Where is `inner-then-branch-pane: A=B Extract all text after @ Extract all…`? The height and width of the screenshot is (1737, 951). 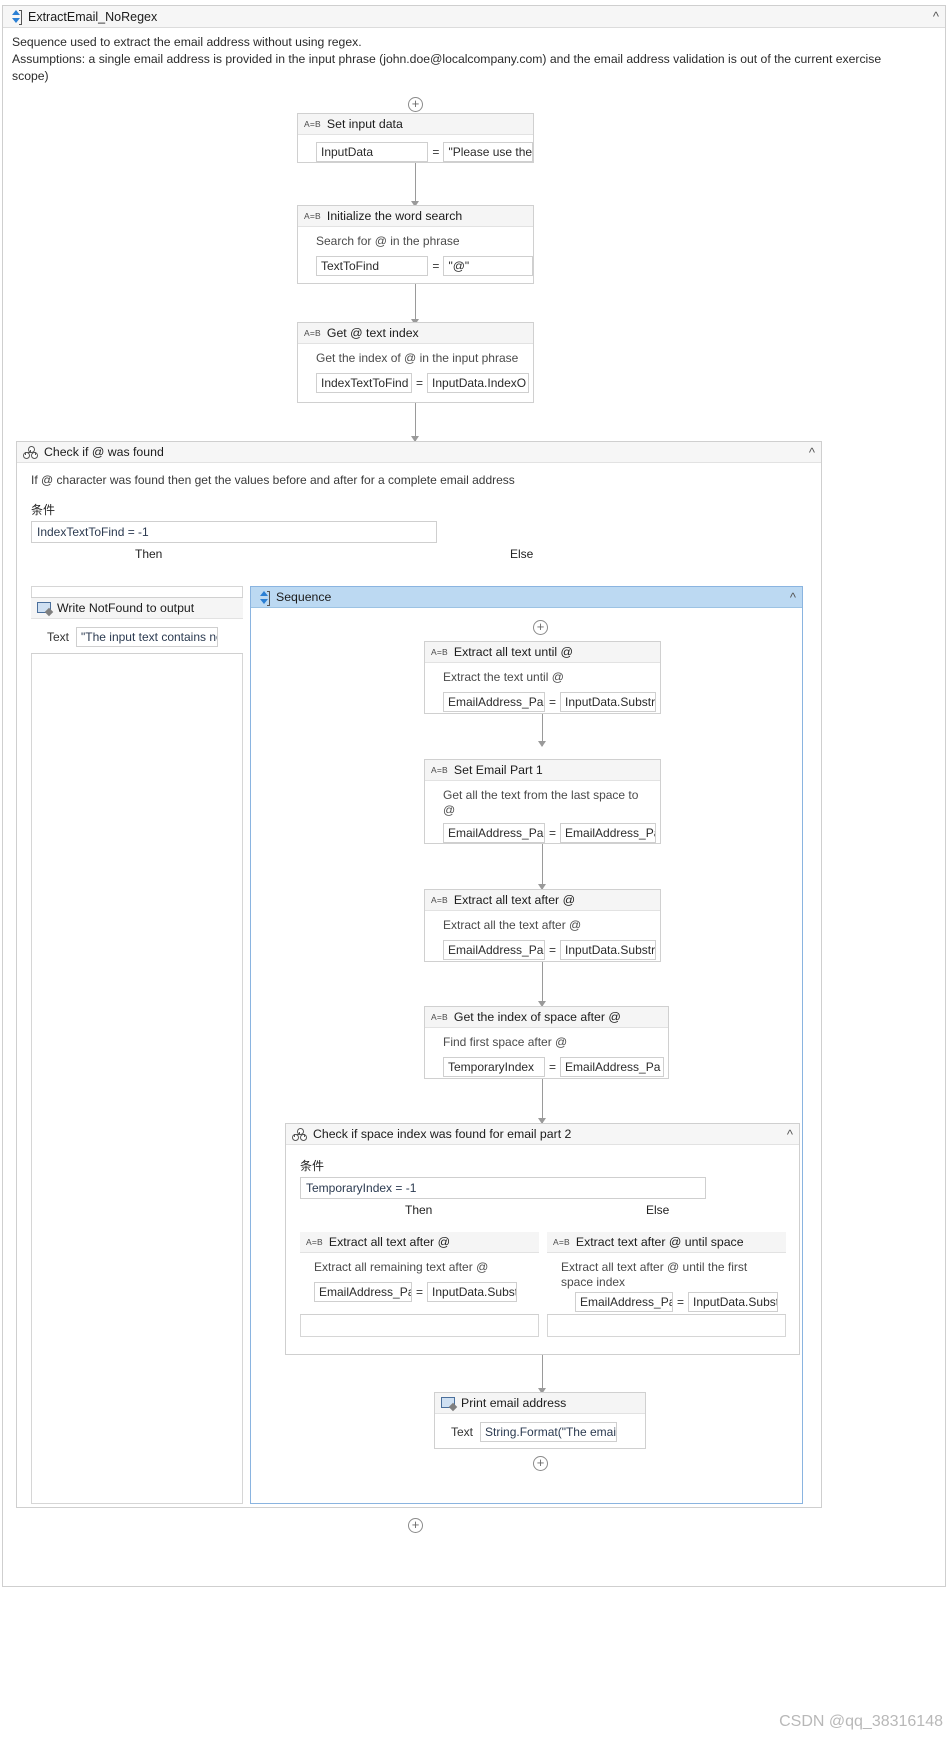
inner-then-branch-pane: A=B Extract all text after @ Extract all… is located at coordinates (419, 1284).